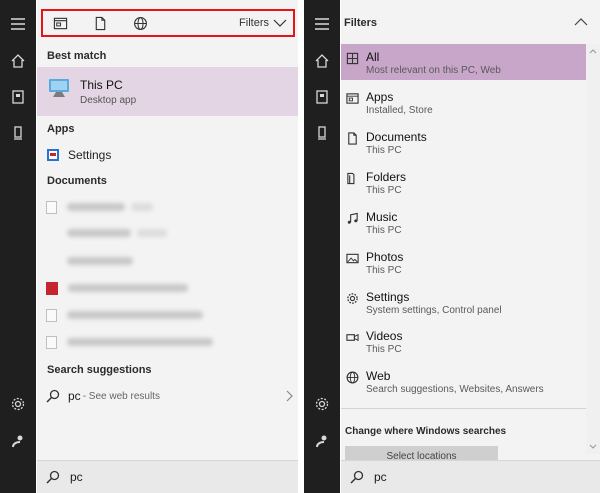 The width and height of the screenshot is (600, 493). Describe the element at coordinates (593, 447) in the screenshot. I see `scroll-down-arrow-icon` at that location.